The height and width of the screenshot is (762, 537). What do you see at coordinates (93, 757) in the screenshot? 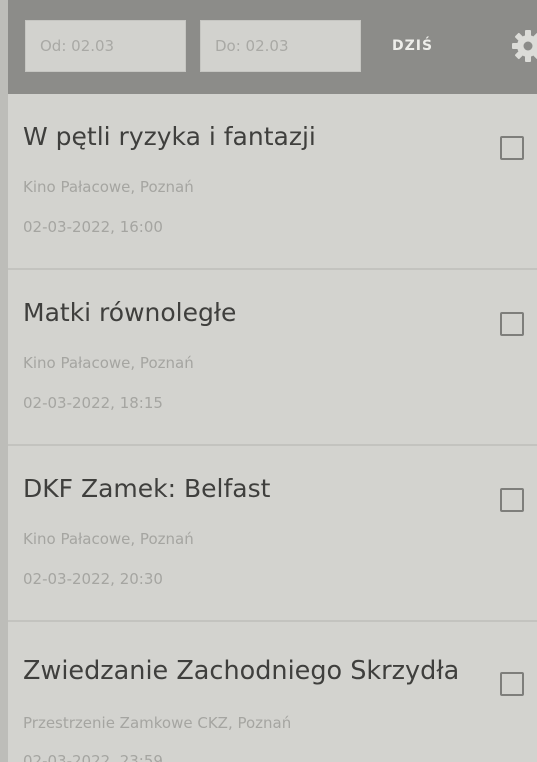
I see `event-datetime: 02-03-2022, 23:59` at bounding box center [93, 757].